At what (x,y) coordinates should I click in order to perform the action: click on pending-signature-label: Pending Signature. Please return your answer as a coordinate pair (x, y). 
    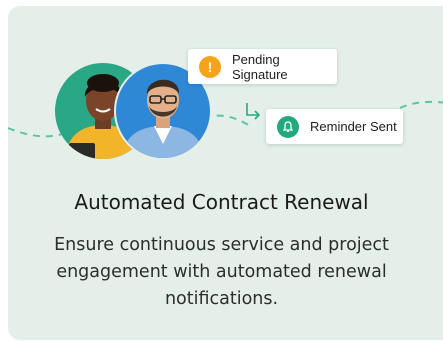
    Looking at the image, I should click on (260, 66).